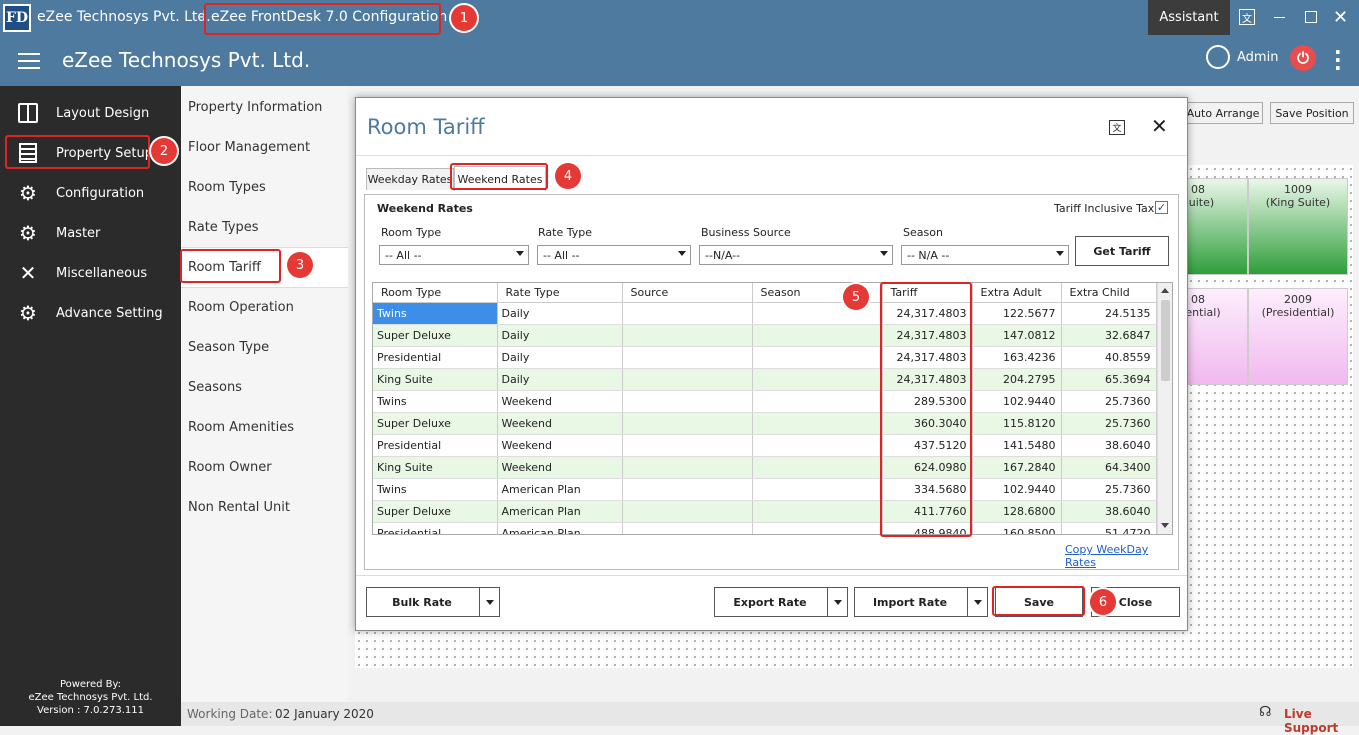 The width and height of the screenshot is (1359, 735). What do you see at coordinates (977, 602) in the screenshot?
I see `import-rate-dropdown` at bounding box center [977, 602].